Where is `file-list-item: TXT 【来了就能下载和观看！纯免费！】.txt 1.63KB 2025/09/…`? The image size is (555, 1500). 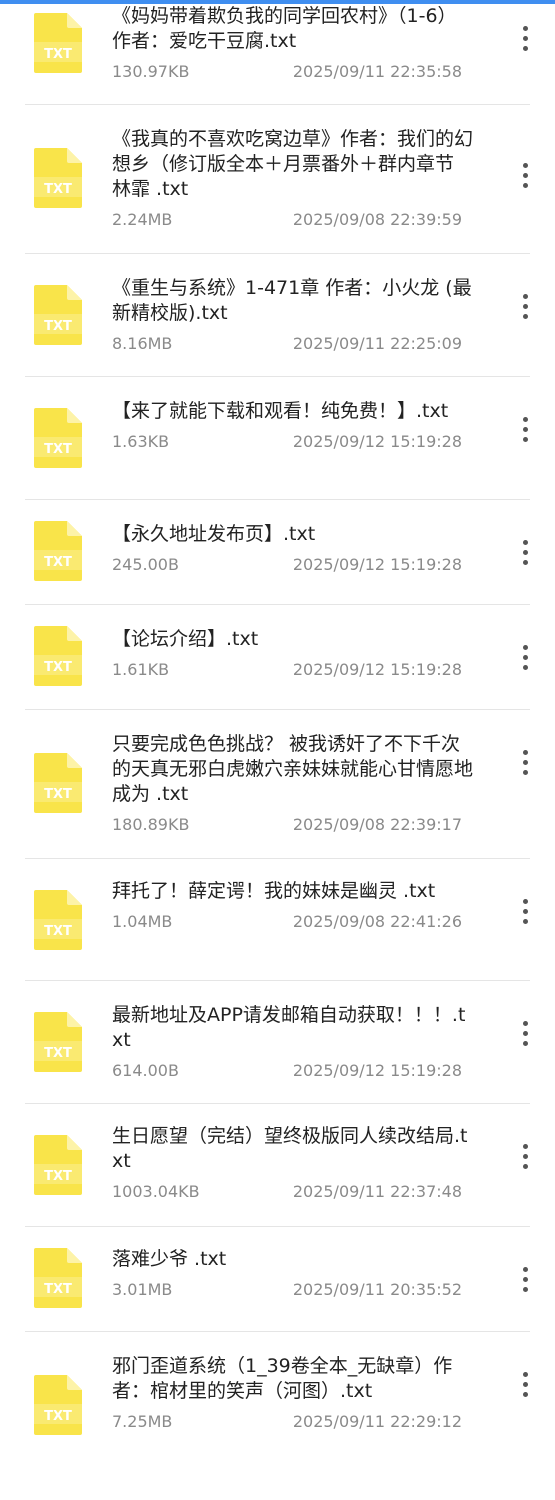 file-list-item: TXT 【来了就能下载和观看！纯免费！】.txt 1.63KB 2025/09/… is located at coordinates (277, 438).